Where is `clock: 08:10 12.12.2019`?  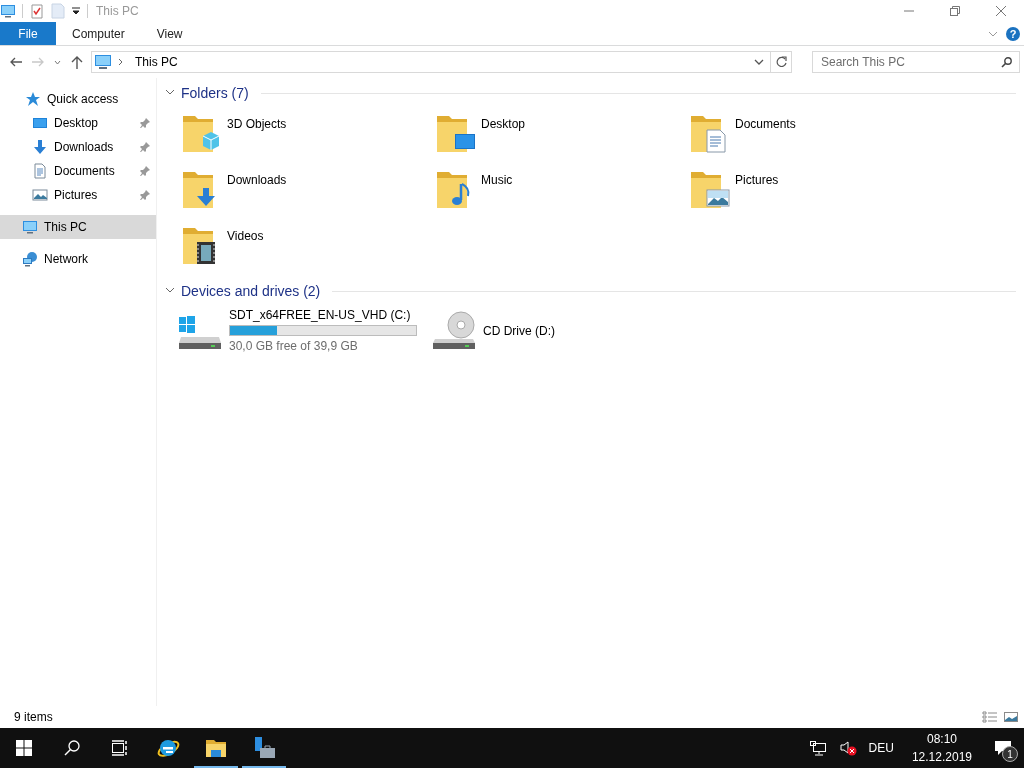 clock: 08:10 12.12.2019 is located at coordinates (941, 748).